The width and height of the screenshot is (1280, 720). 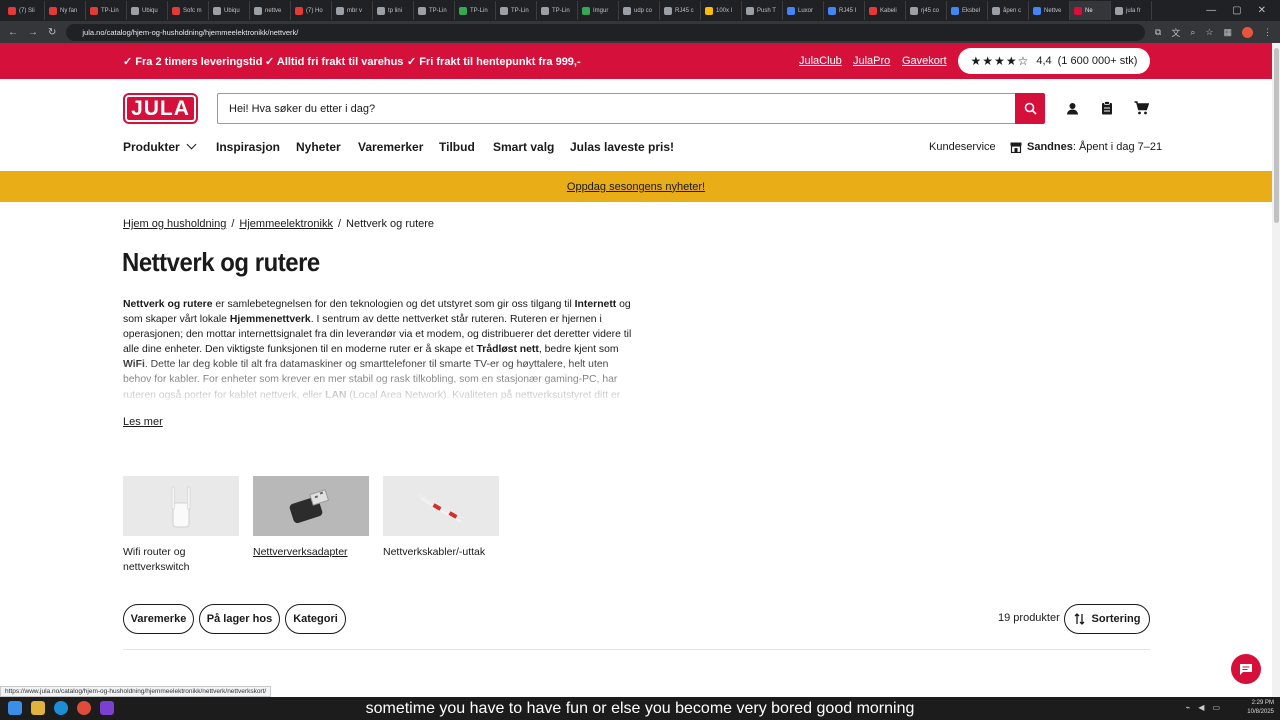 What do you see at coordinates (311, 518) in the screenshot?
I see `category-card-adapter: Nettververksadapter` at bounding box center [311, 518].